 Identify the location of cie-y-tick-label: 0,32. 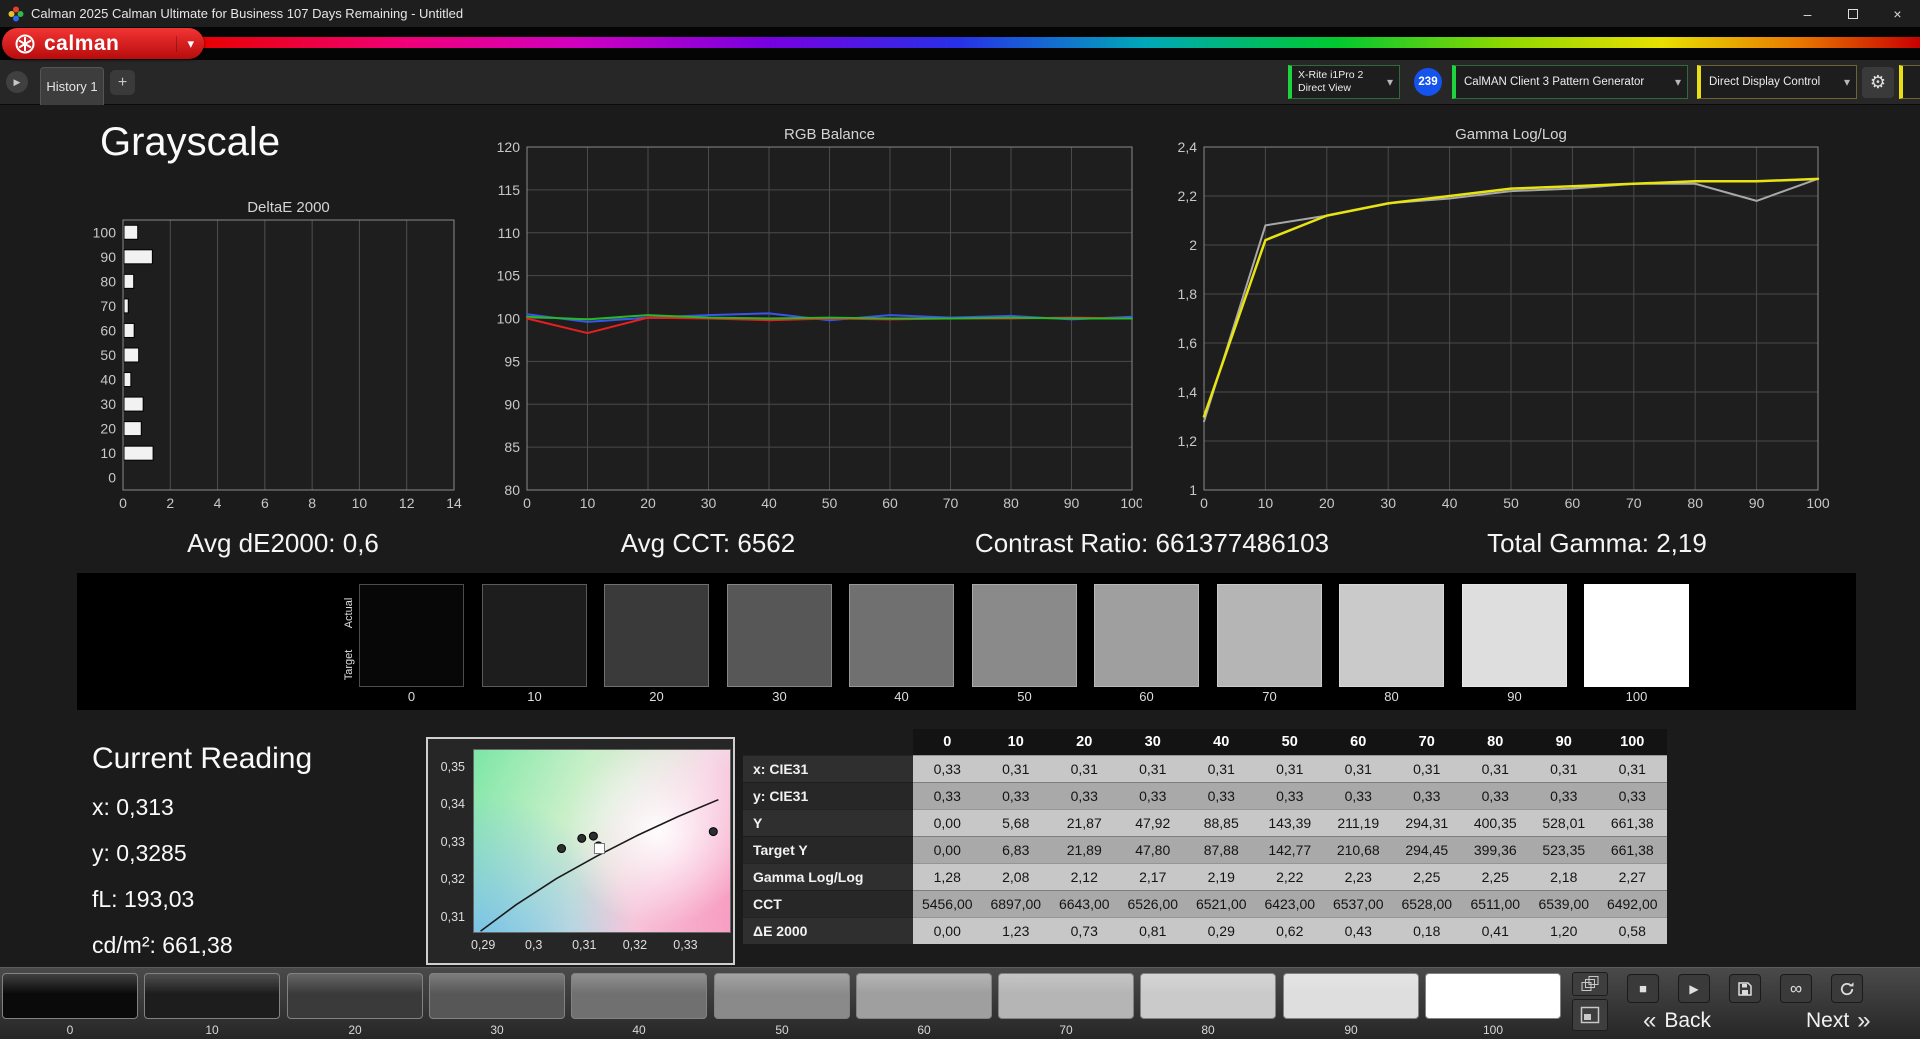
(452, 879).